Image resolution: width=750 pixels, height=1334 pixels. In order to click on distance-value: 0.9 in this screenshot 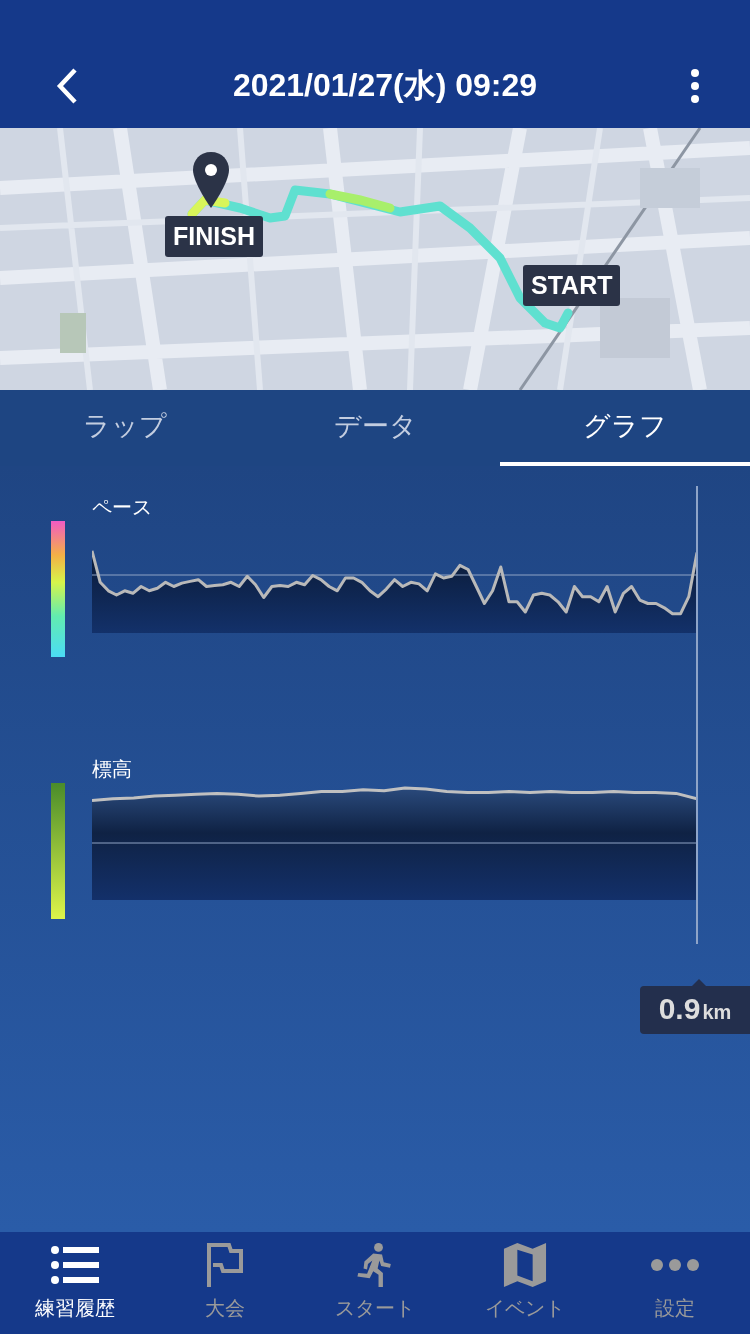, I will do `click(679, 1009)`.